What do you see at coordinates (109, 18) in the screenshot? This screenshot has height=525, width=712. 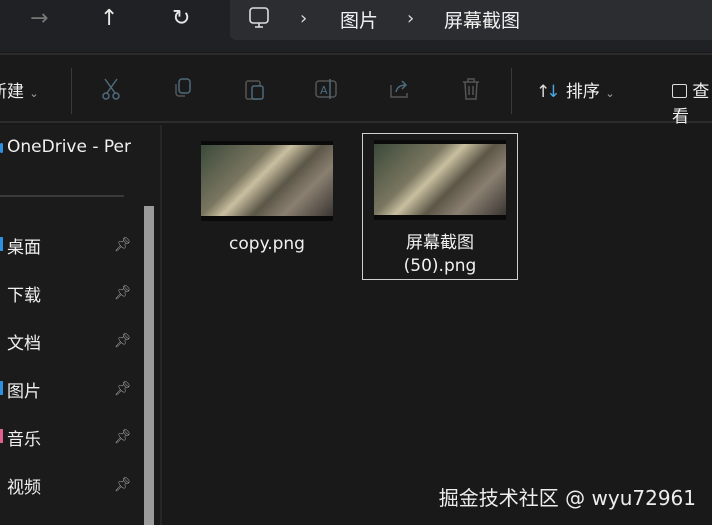 I see `up-button: ↑` at bounding box center [109, 18].